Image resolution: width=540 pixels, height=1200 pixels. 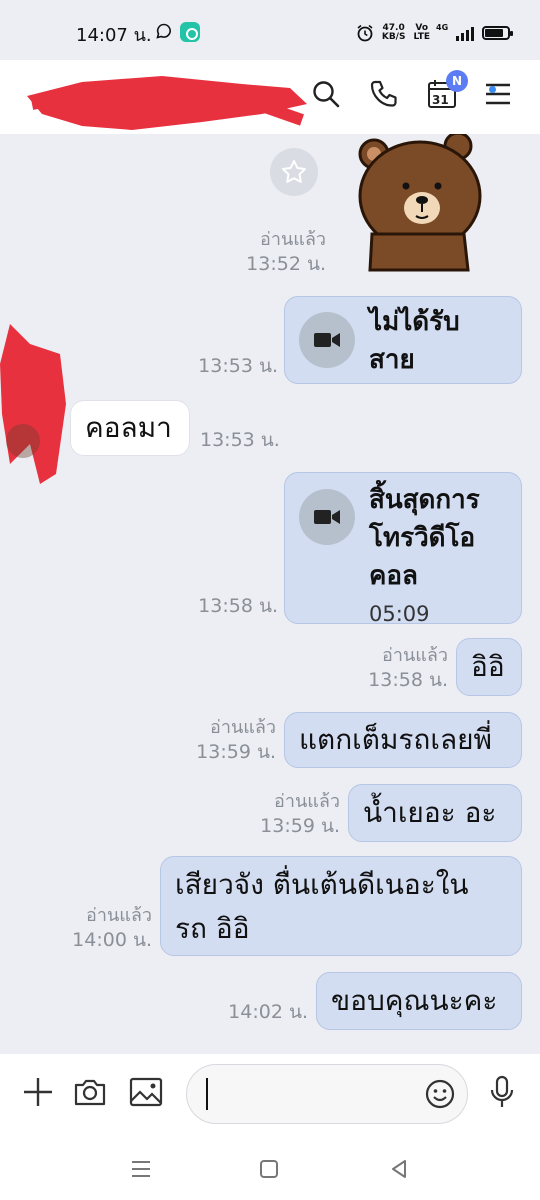 I want to click on outgoing-message-bubble: ขอบคุณนะคะ, so click(x=419, y=1001).